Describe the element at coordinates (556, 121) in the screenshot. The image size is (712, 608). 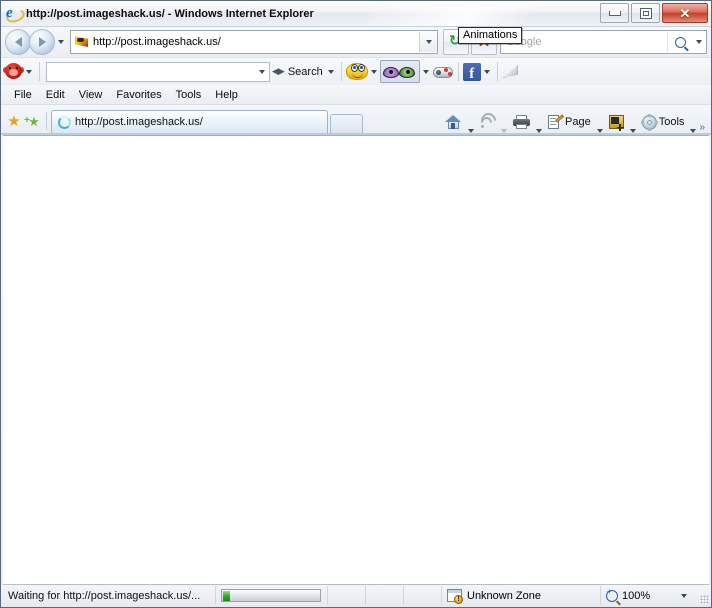
I see `page-document-icon` at that location.